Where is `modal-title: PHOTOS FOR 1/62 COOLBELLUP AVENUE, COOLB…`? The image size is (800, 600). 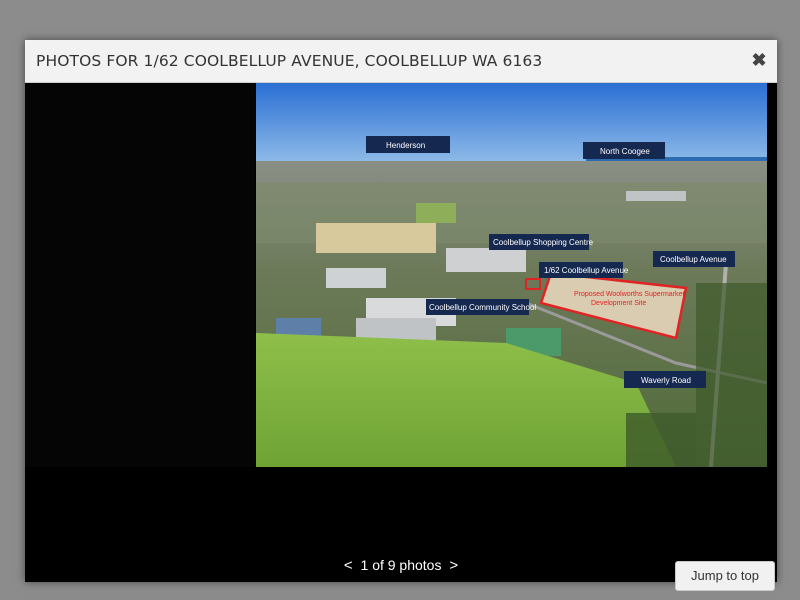 modal-title: PHOTOS FOR 1/62 COOLBELLUP AVENUE, COOLB… is located at coordinates (289, 61).